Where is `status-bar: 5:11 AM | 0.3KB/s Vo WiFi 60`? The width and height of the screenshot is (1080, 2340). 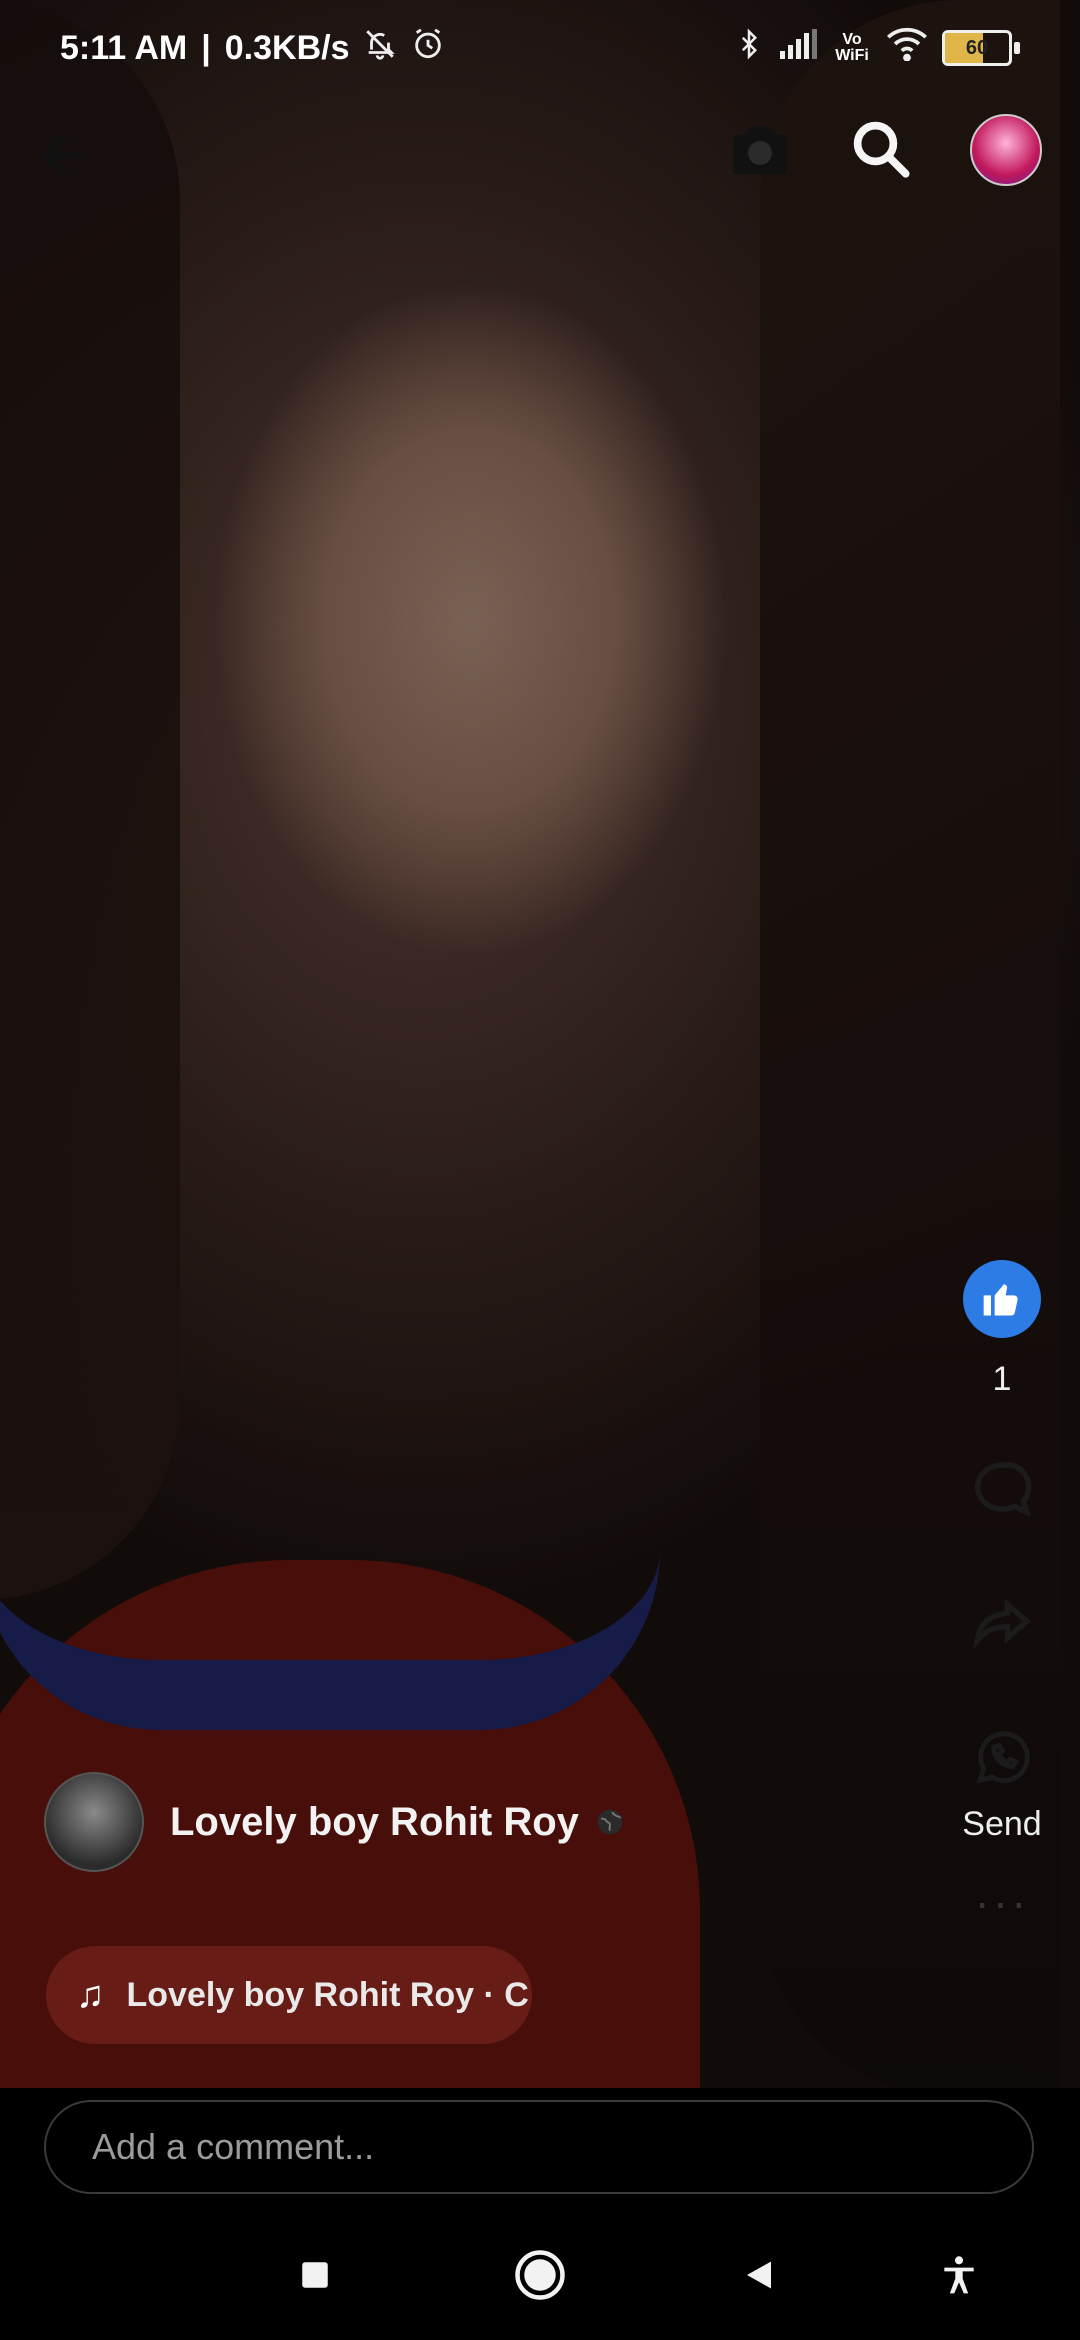 status-bar: 5:11 AM | 0.3KB/s Vo WiFi 60 is located at coordinates (540, 48).